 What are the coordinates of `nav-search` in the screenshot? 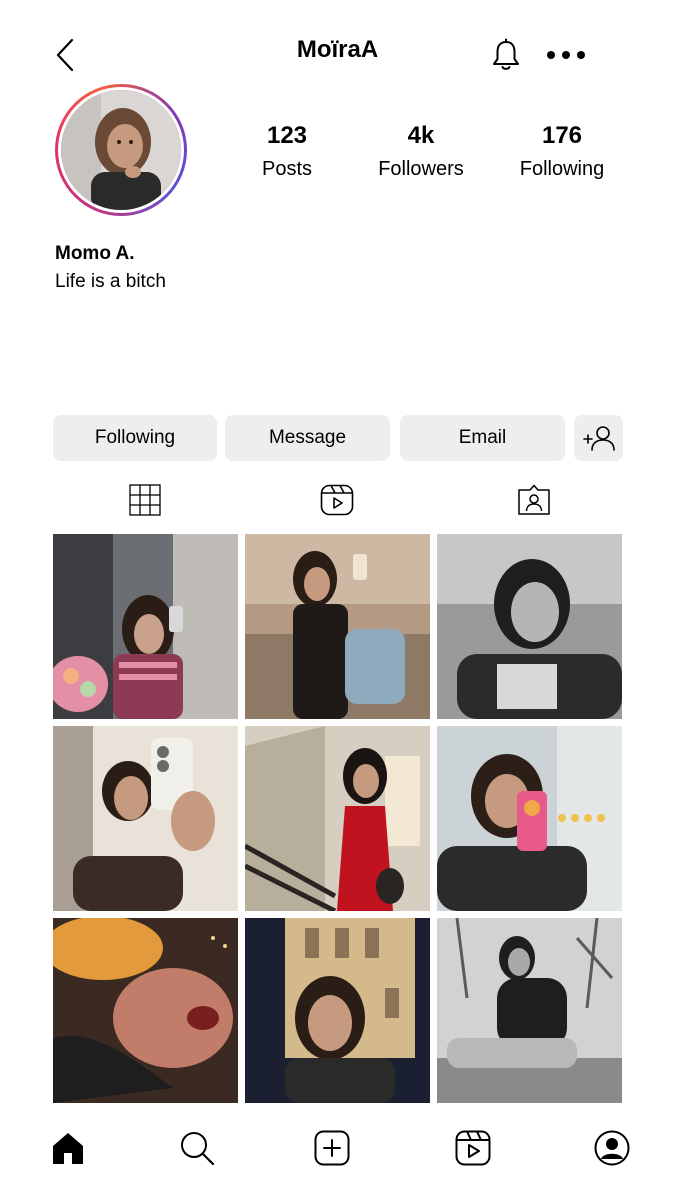 It's located at (197, 1148).